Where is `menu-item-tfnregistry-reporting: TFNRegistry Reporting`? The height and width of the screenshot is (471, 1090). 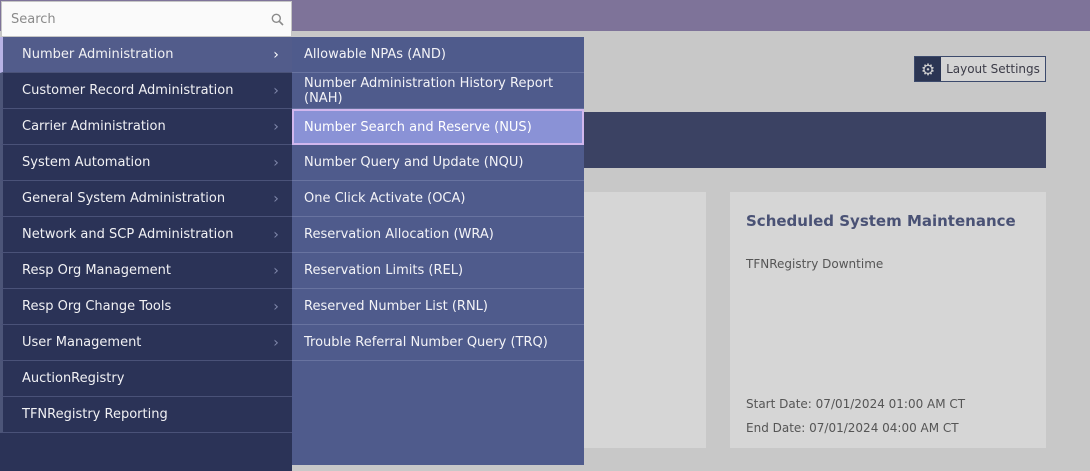
menu-item-tfnregistry-reporting: TFNRegistry Reporting is located at coordinates (146, 415).